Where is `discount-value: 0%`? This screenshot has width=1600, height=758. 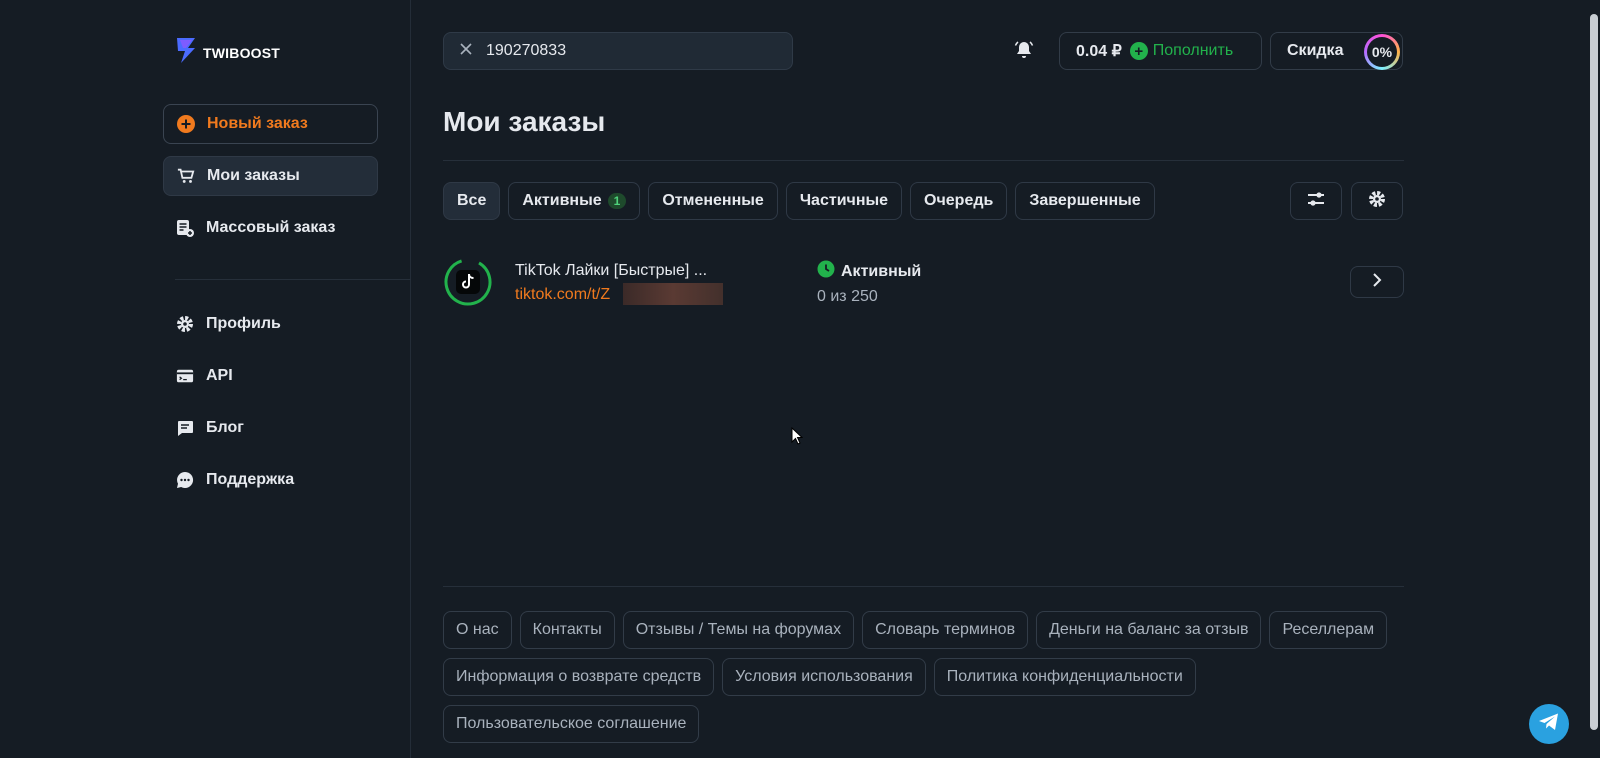 discount-value: 0% is located at coordinates (1382, 52).